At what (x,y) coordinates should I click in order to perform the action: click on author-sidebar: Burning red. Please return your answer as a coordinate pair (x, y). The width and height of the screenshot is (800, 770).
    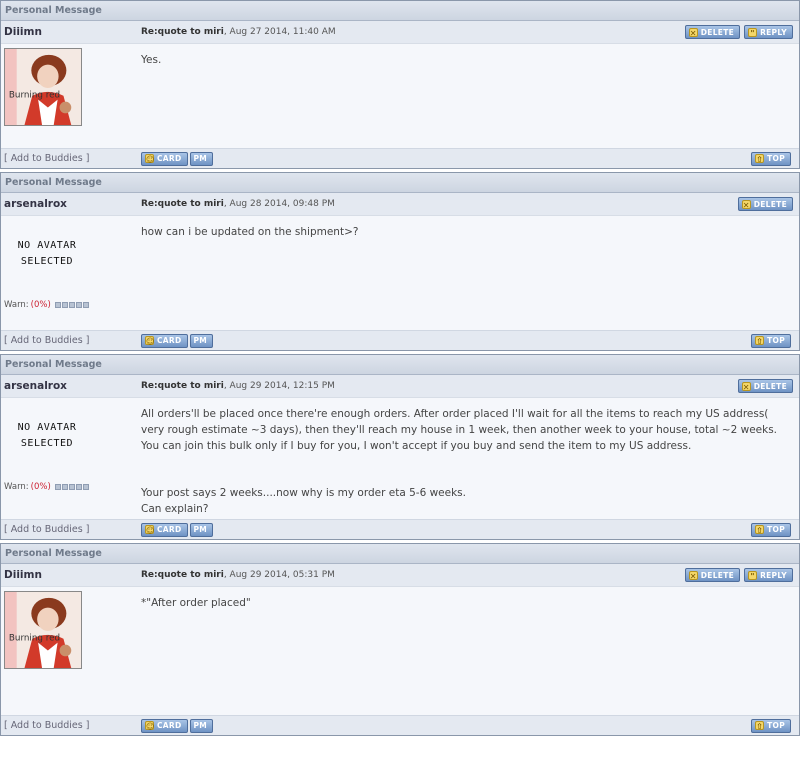
    Looking at the image, I should click on (71, 87).